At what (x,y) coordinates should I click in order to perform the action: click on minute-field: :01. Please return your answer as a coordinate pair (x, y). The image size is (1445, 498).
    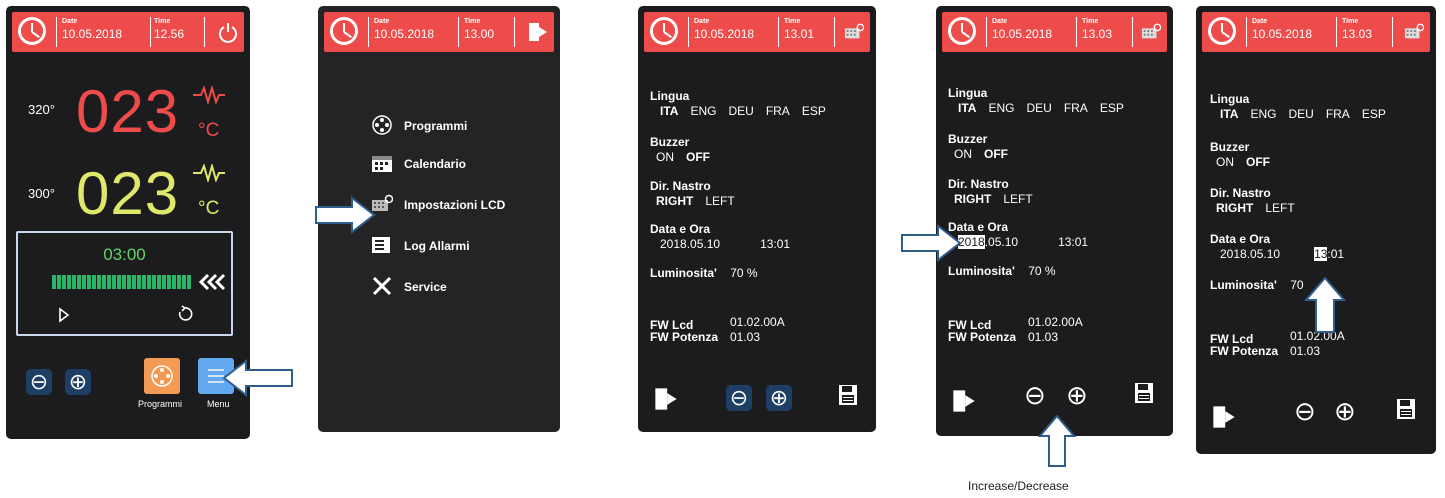
    Looking at the image, I should click on (1335, 254).